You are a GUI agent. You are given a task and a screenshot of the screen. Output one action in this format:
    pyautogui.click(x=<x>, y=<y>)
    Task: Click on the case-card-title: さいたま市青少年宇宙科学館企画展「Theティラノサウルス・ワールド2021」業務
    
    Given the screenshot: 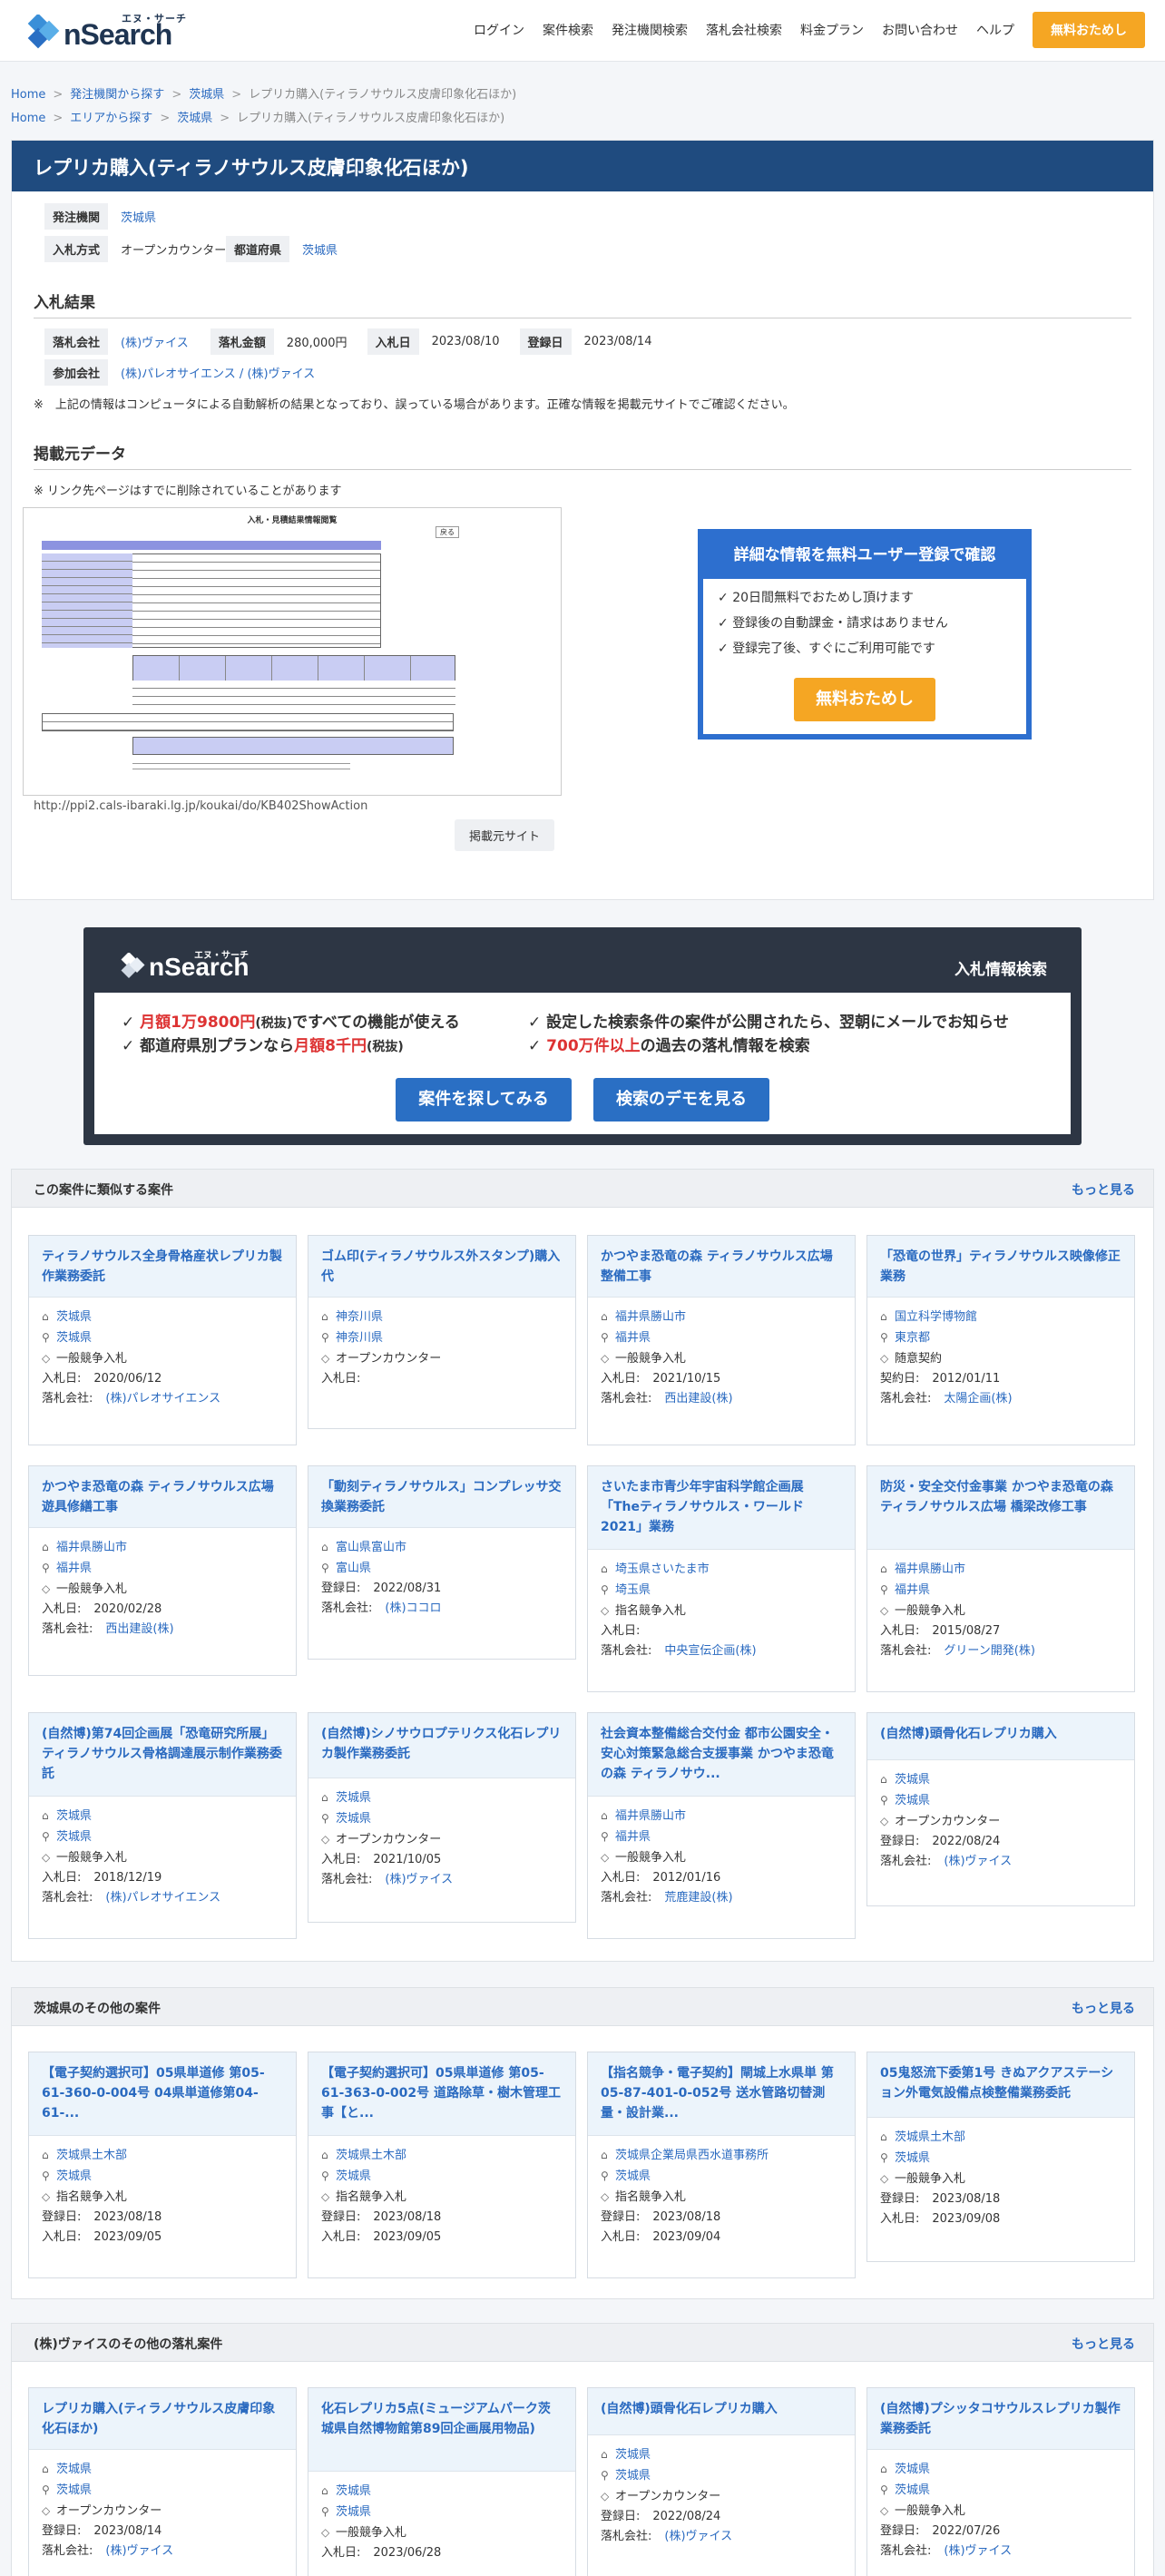 What is the action you would take?
    pyautogui.click(x=721, y=1508)
    